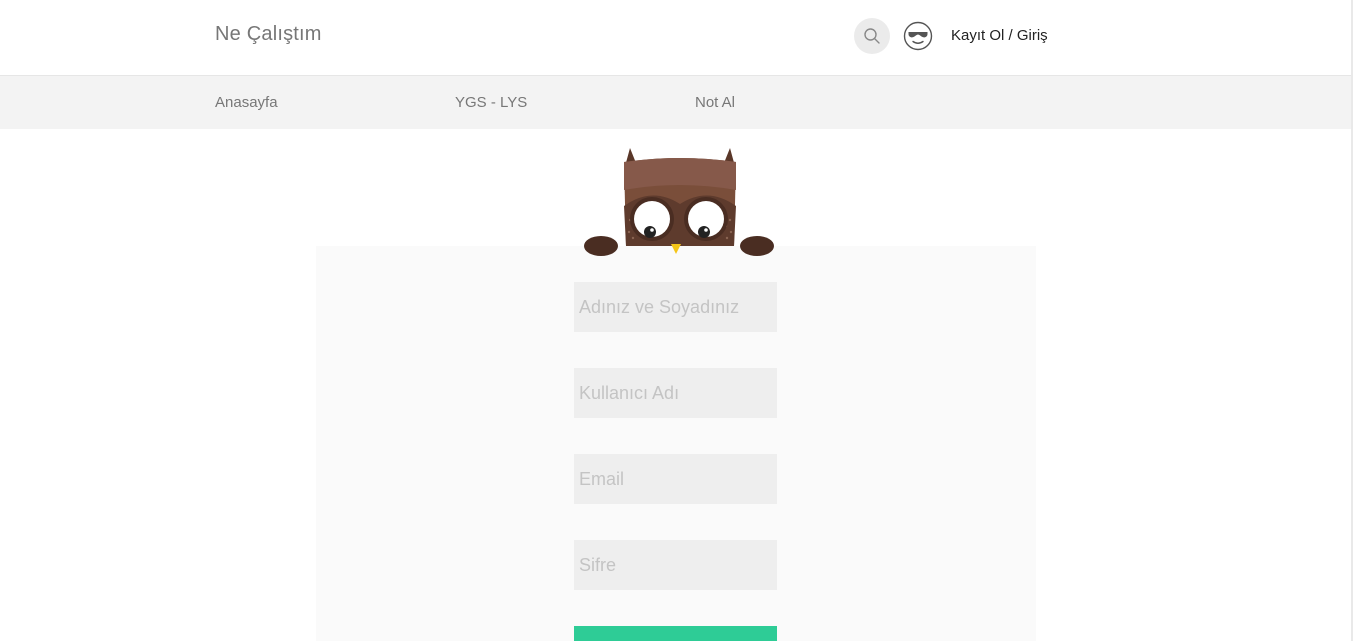 The width and height of the screenshot is (1353, 641). What do you see at coordinates (715, 102) in the screenshot?
I see `nav-item-not-al: Not Al` at bounding box center [715, 102].